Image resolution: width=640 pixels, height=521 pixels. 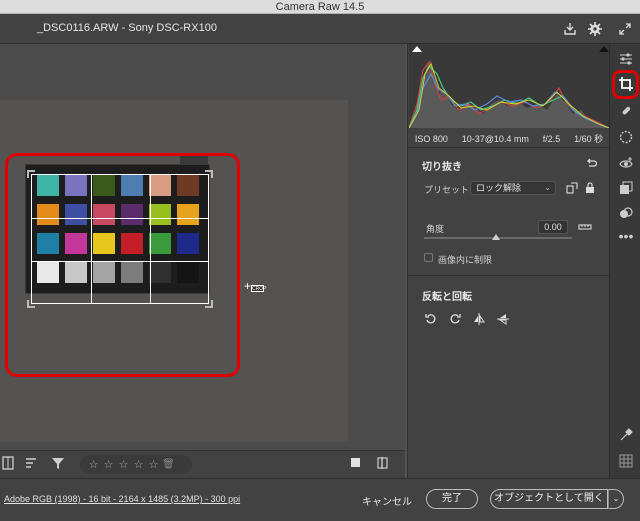 I want to click on background-square-icon, so click(x=355, y=464).